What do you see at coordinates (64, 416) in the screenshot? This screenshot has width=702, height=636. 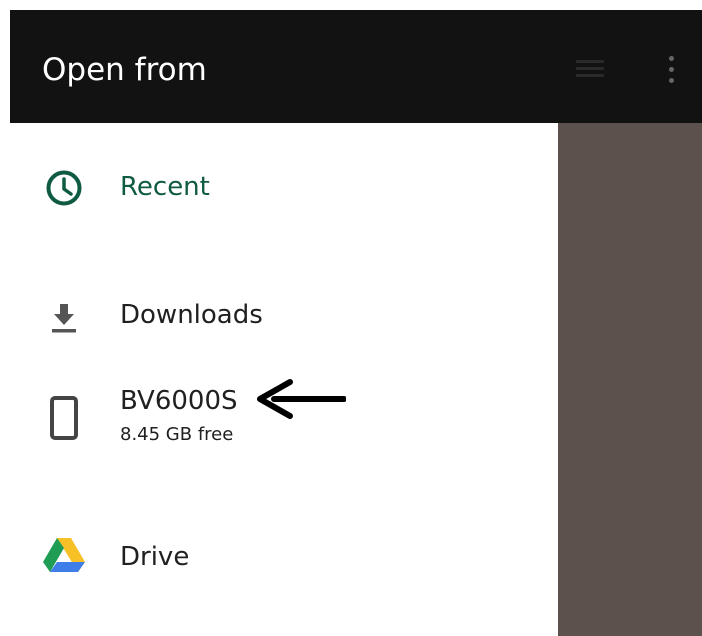 I see `phone-icon` at bounding box center [64, 416].